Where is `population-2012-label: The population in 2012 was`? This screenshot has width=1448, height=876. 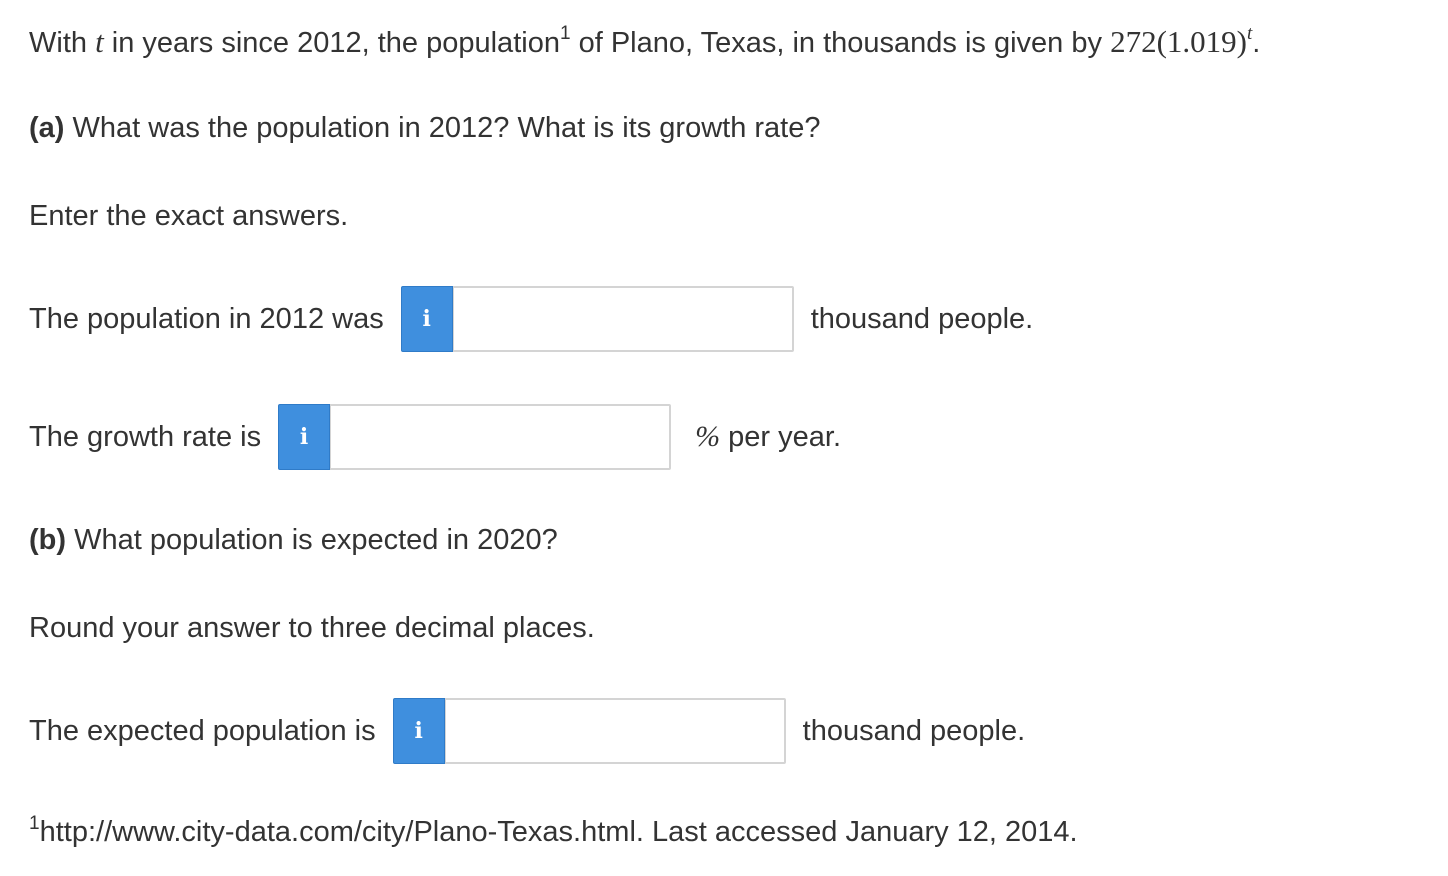 population-2012-label: The population in 2012 was is located at coordinates (206, 318).